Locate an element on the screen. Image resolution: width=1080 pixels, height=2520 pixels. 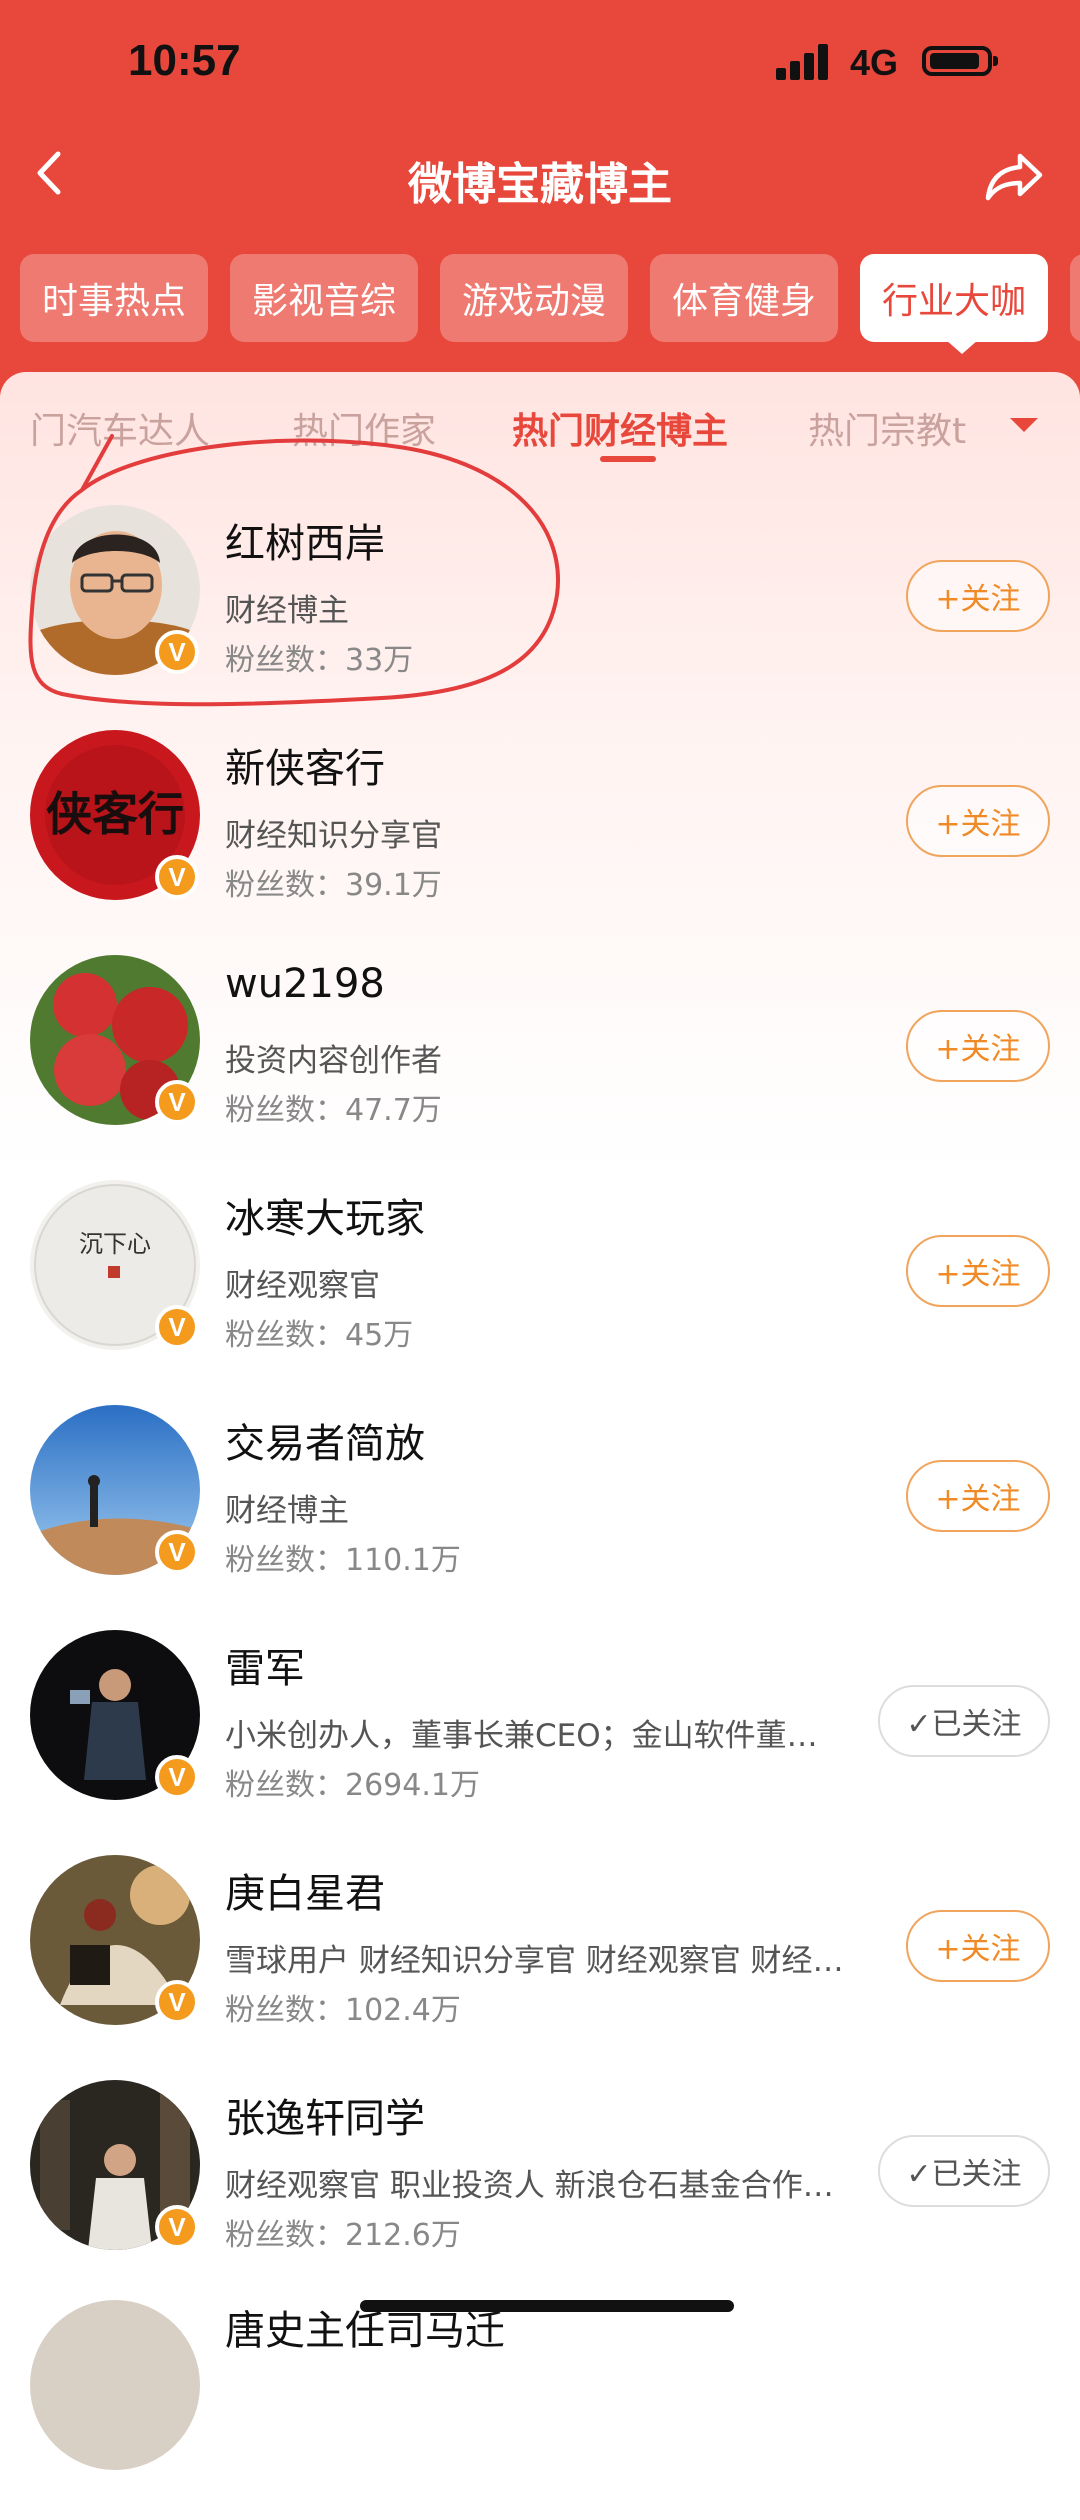
network-type: 4G is located at coordinates (874, 62).